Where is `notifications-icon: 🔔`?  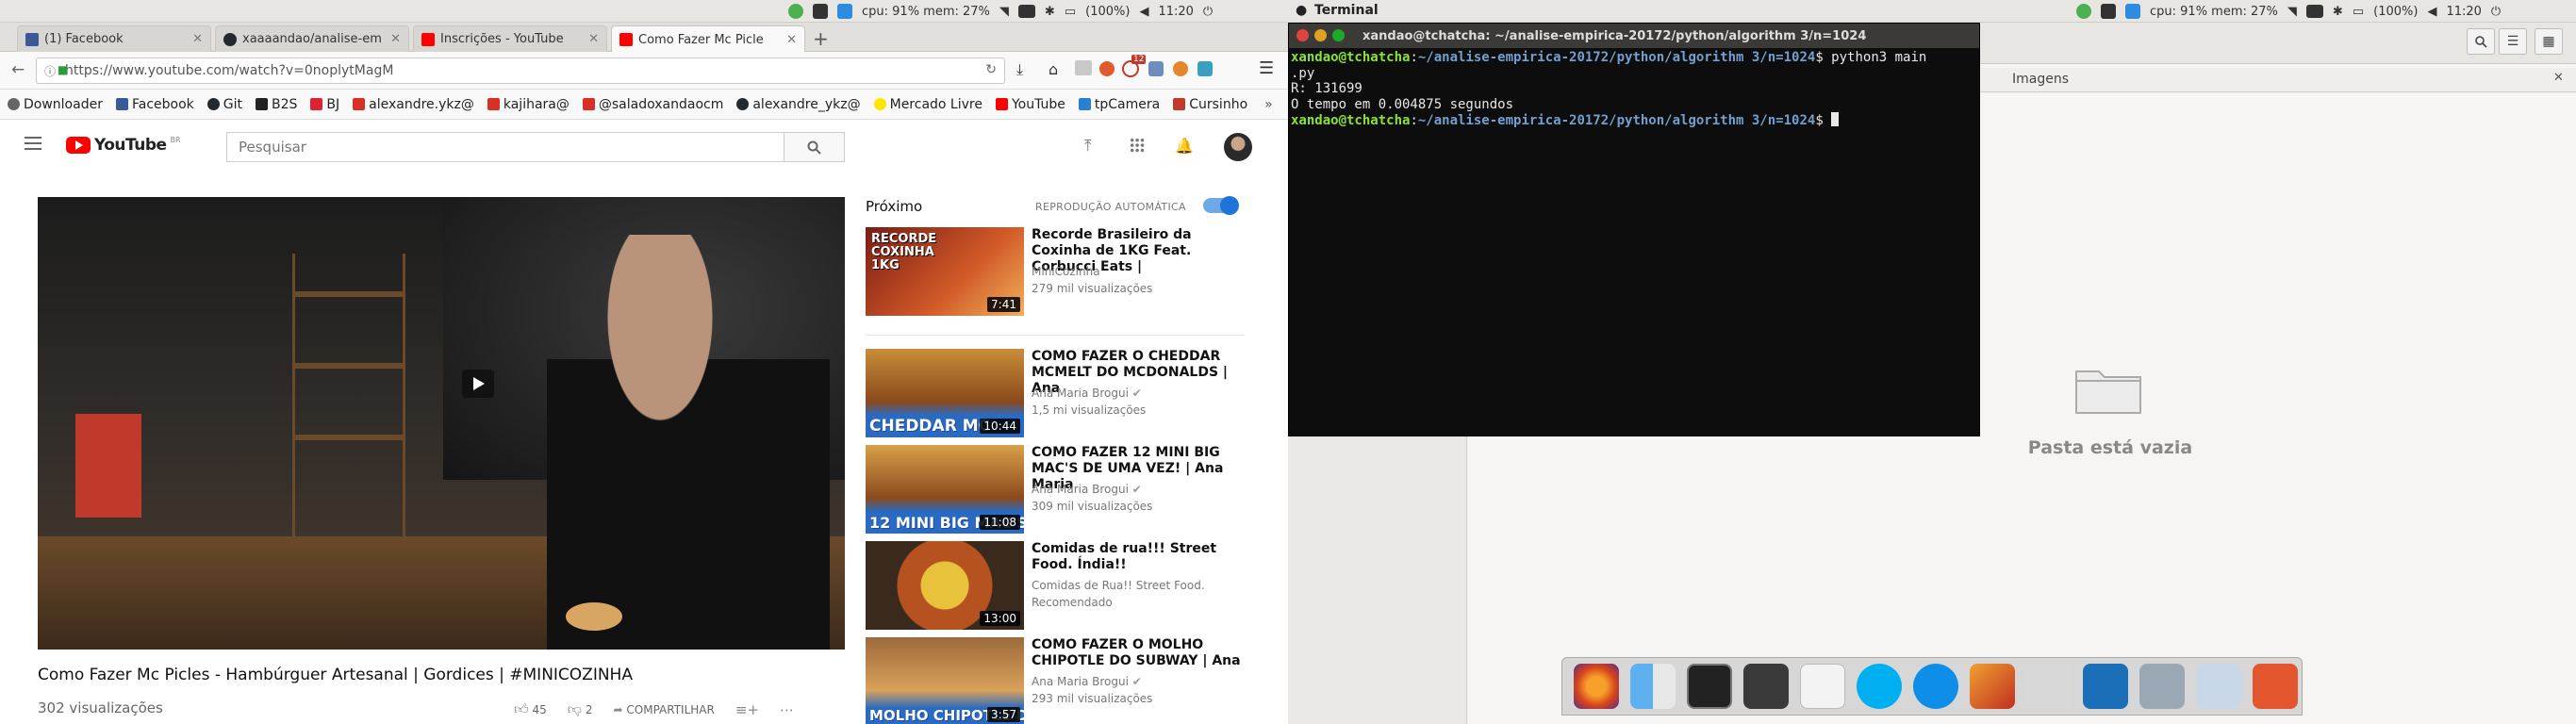 notifications-icon: 🔔 is located at coordinates (1184, 146).